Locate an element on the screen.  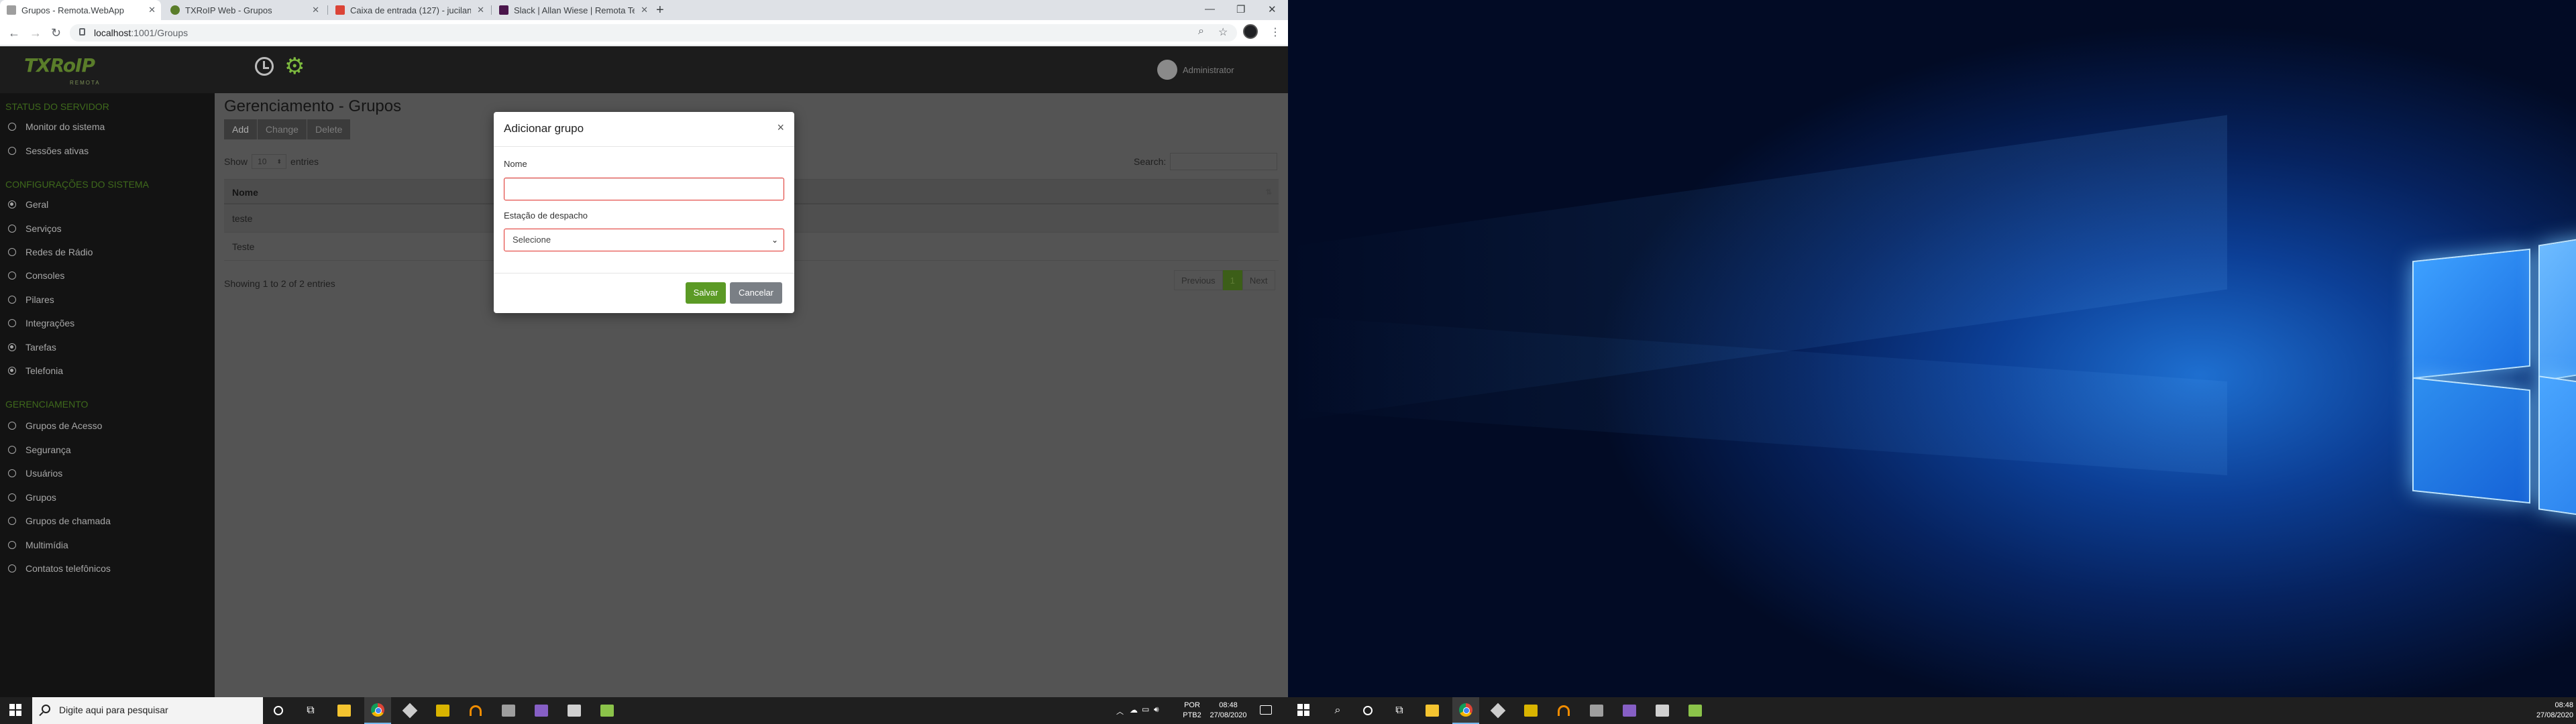
tab-favicon-icon is located at coordinates (11, 10).